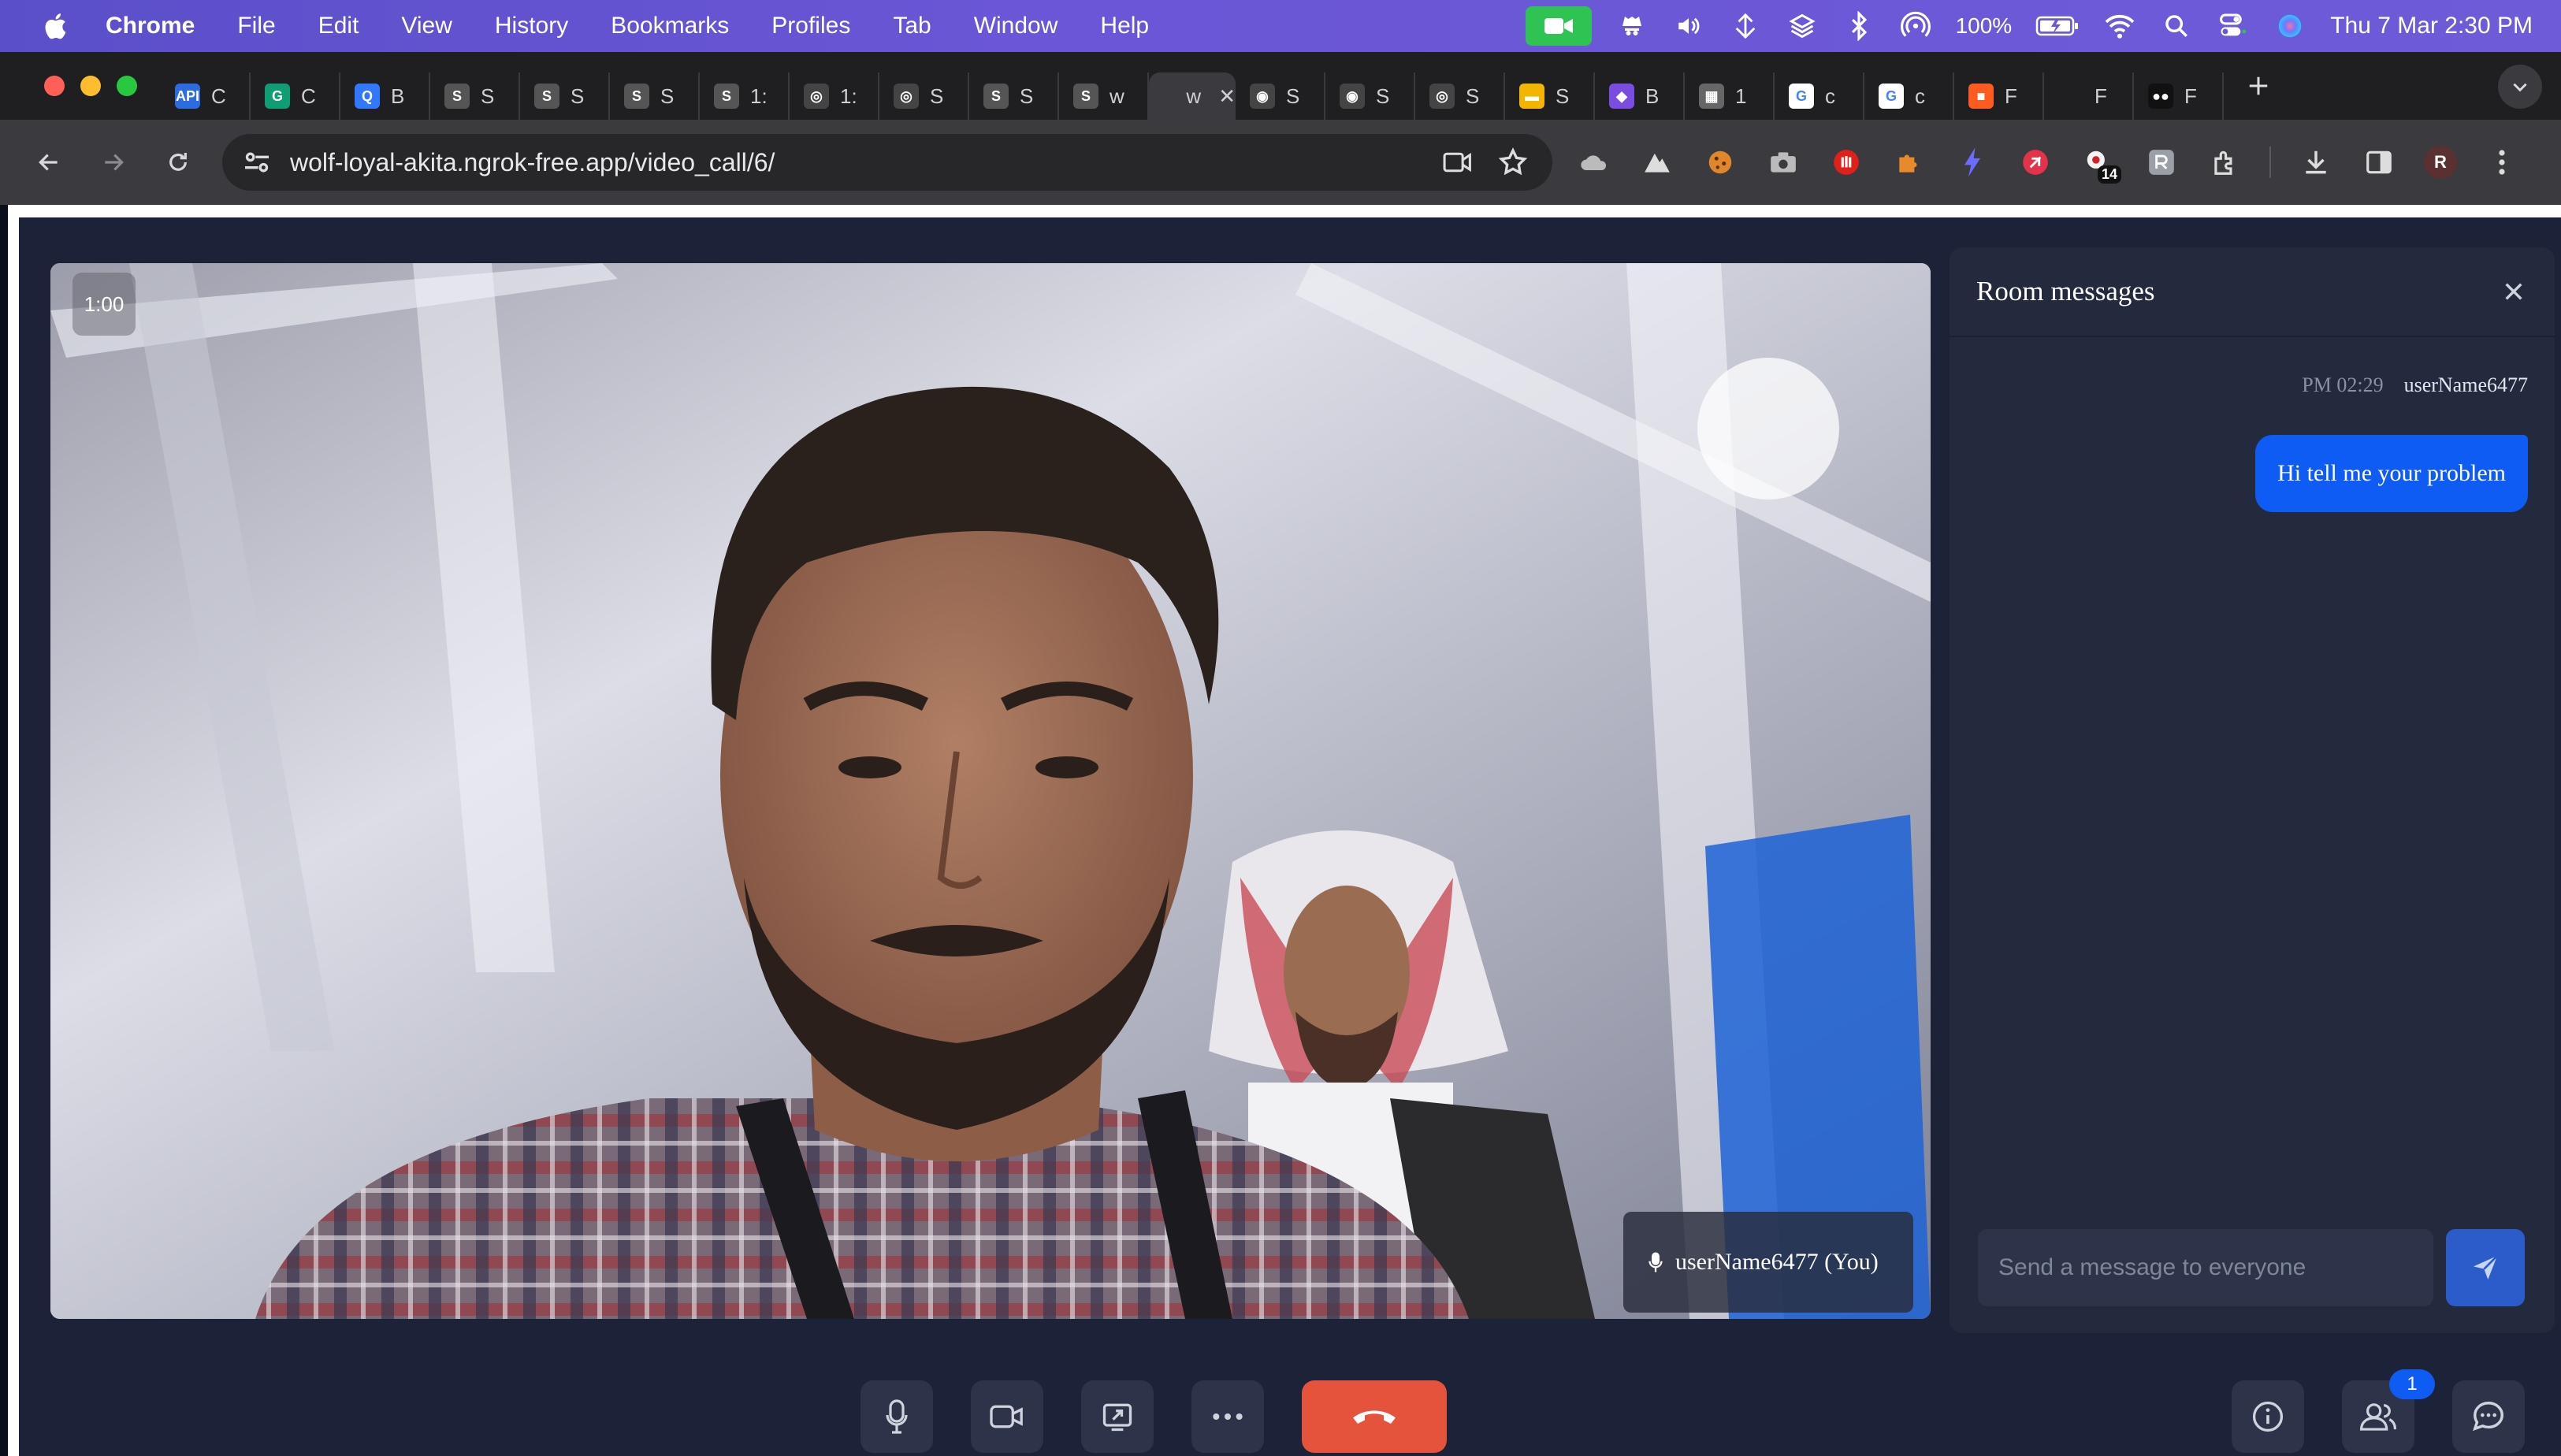  What do you see at coordinates (2205, 1267) in the screenshot?
I see `message-input: Send a message to everyone` at bounding box center [2205, 1267].